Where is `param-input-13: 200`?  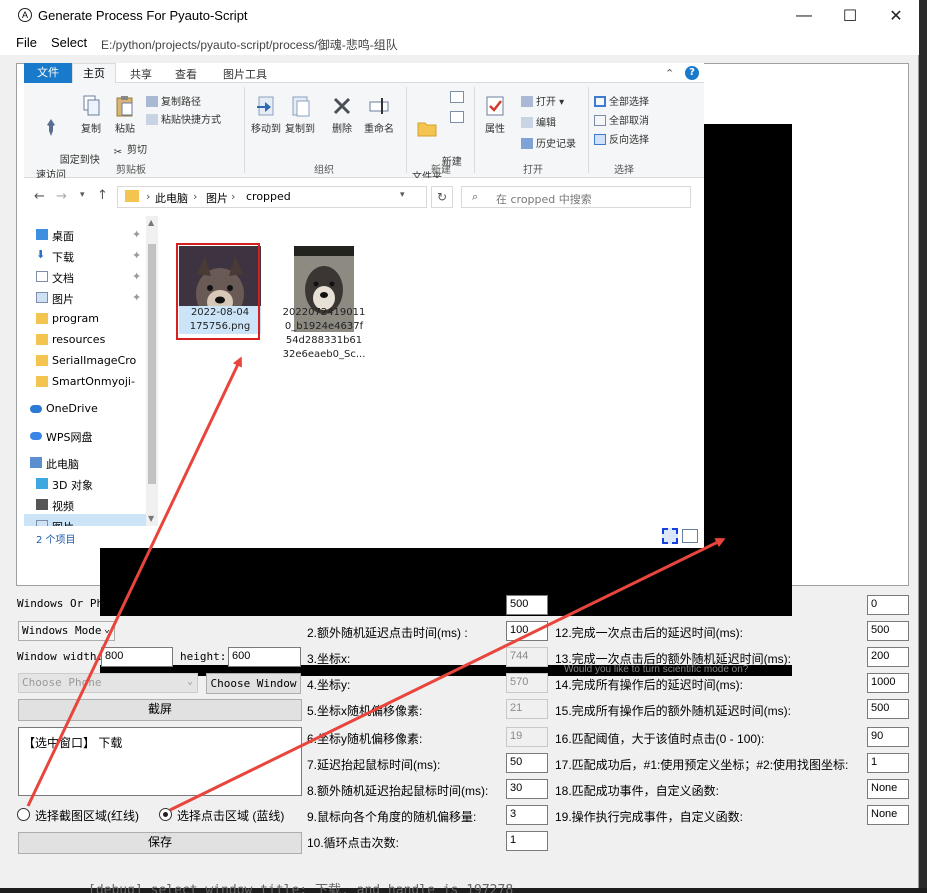 param-input-13: 200 is located at coordinates (888, 657).